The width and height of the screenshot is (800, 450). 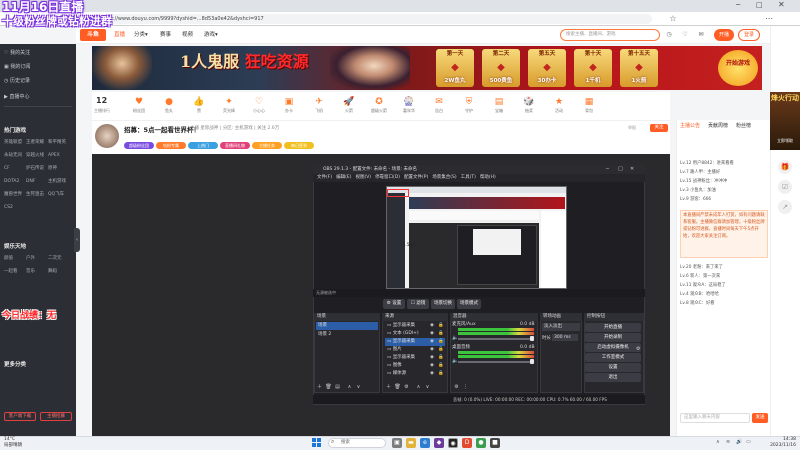 I want to click on room-tag: 超级粉丝团, so click(x=139, y=145).